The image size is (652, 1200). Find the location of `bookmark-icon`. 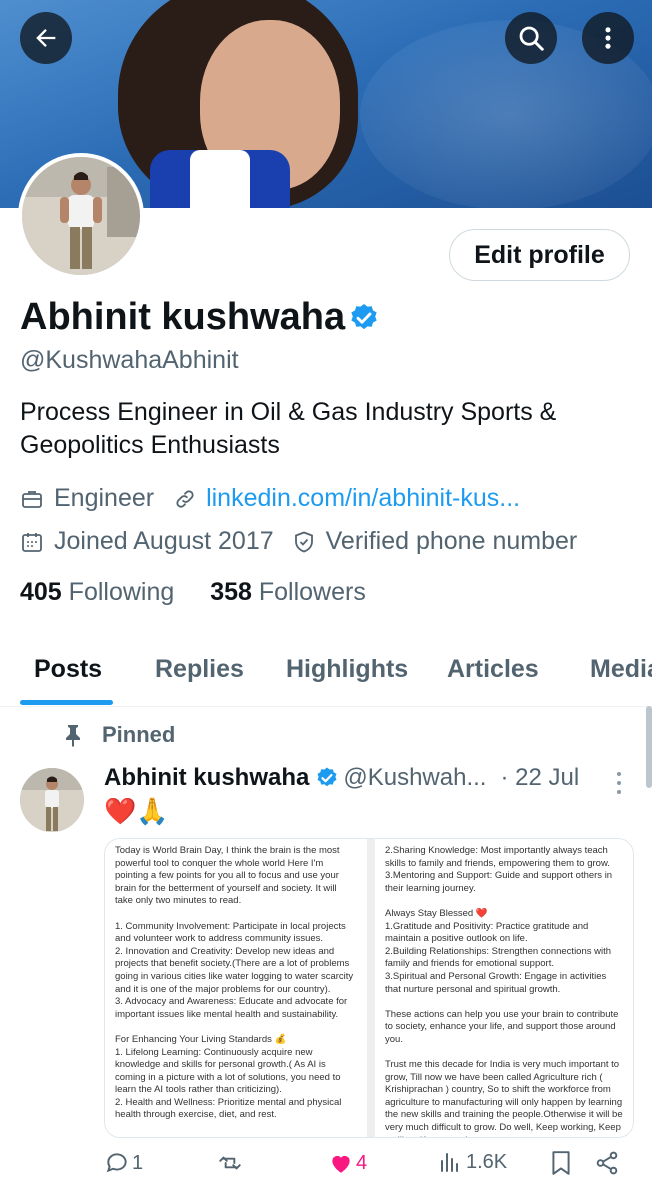

bookmark-icon is located at coordinates (561, 1163).